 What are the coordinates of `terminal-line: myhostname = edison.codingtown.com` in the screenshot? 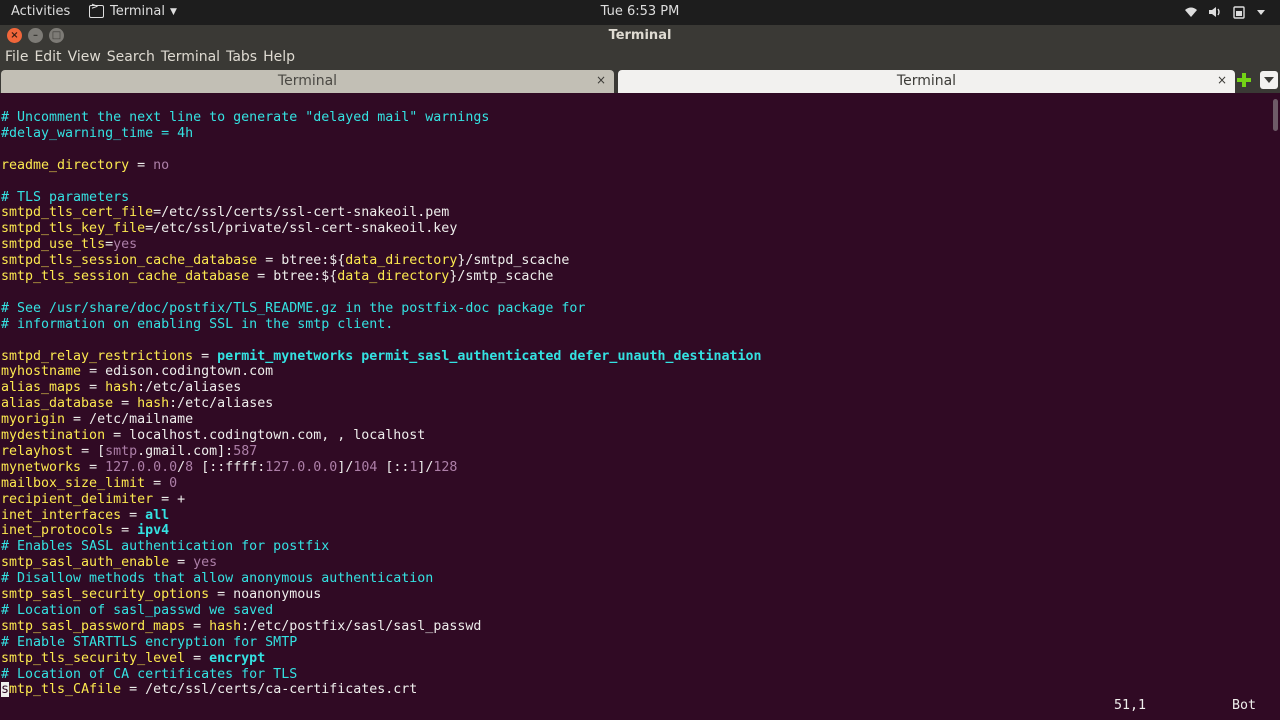 It's located at (137, 372).